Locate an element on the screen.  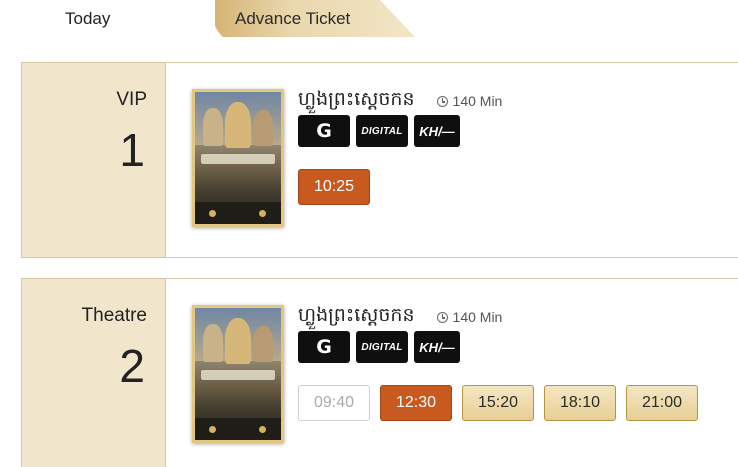
hall-name: VIP is located at coordinates (131, 99).